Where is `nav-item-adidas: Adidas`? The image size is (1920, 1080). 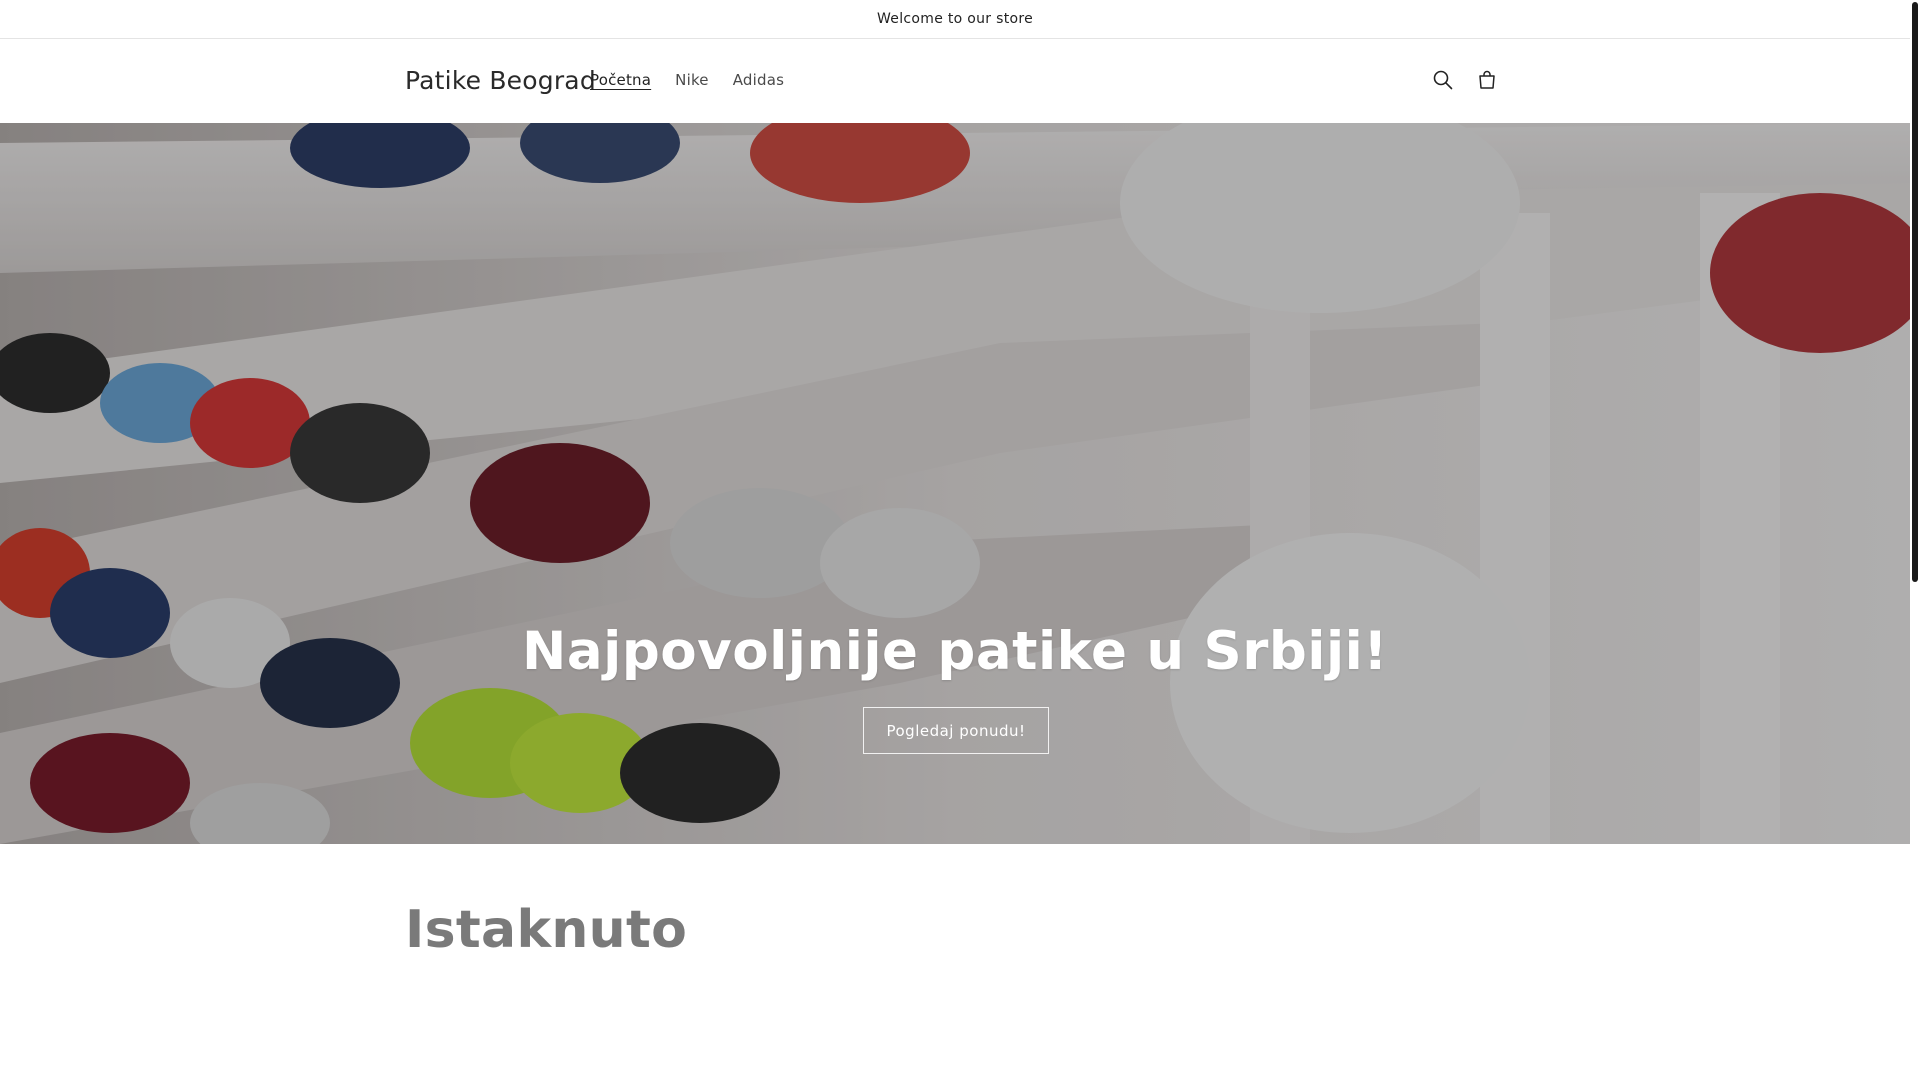 nav-item-adidas: Adidas is located at coordinates (758, 80).